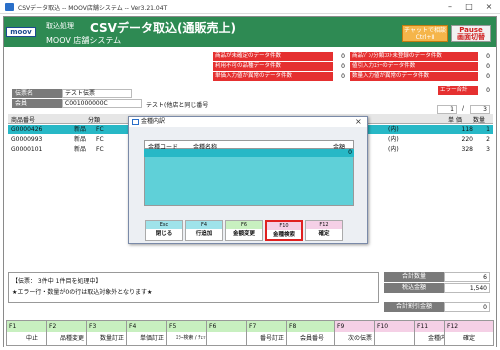 Image resolution: width=500 pixels, height=350 pixels. I want to click on screen-label: 取込処理, so click(60, 26).